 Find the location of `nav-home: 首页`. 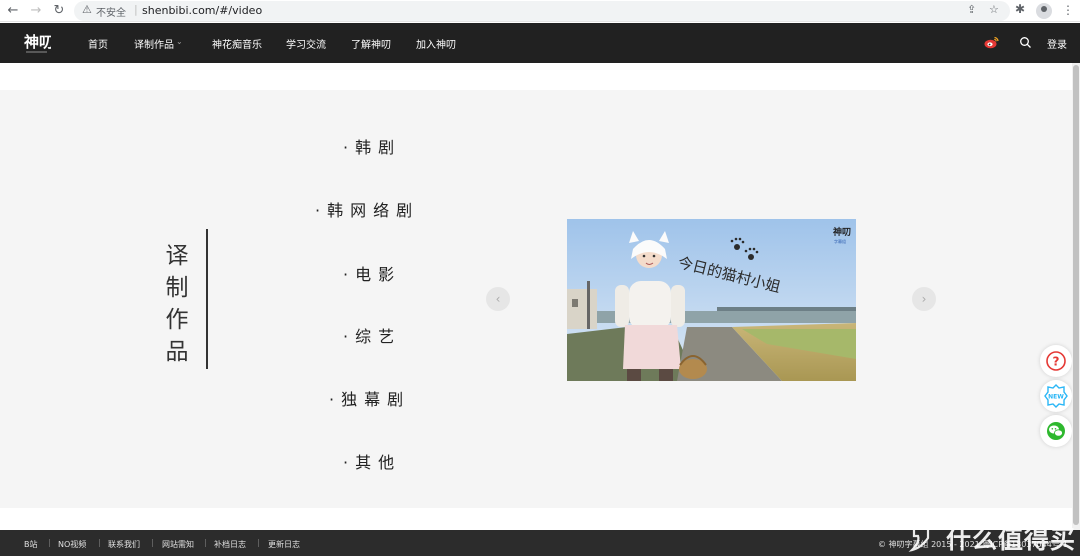

nav-home: 首页 is located at coordinates (98, 43).